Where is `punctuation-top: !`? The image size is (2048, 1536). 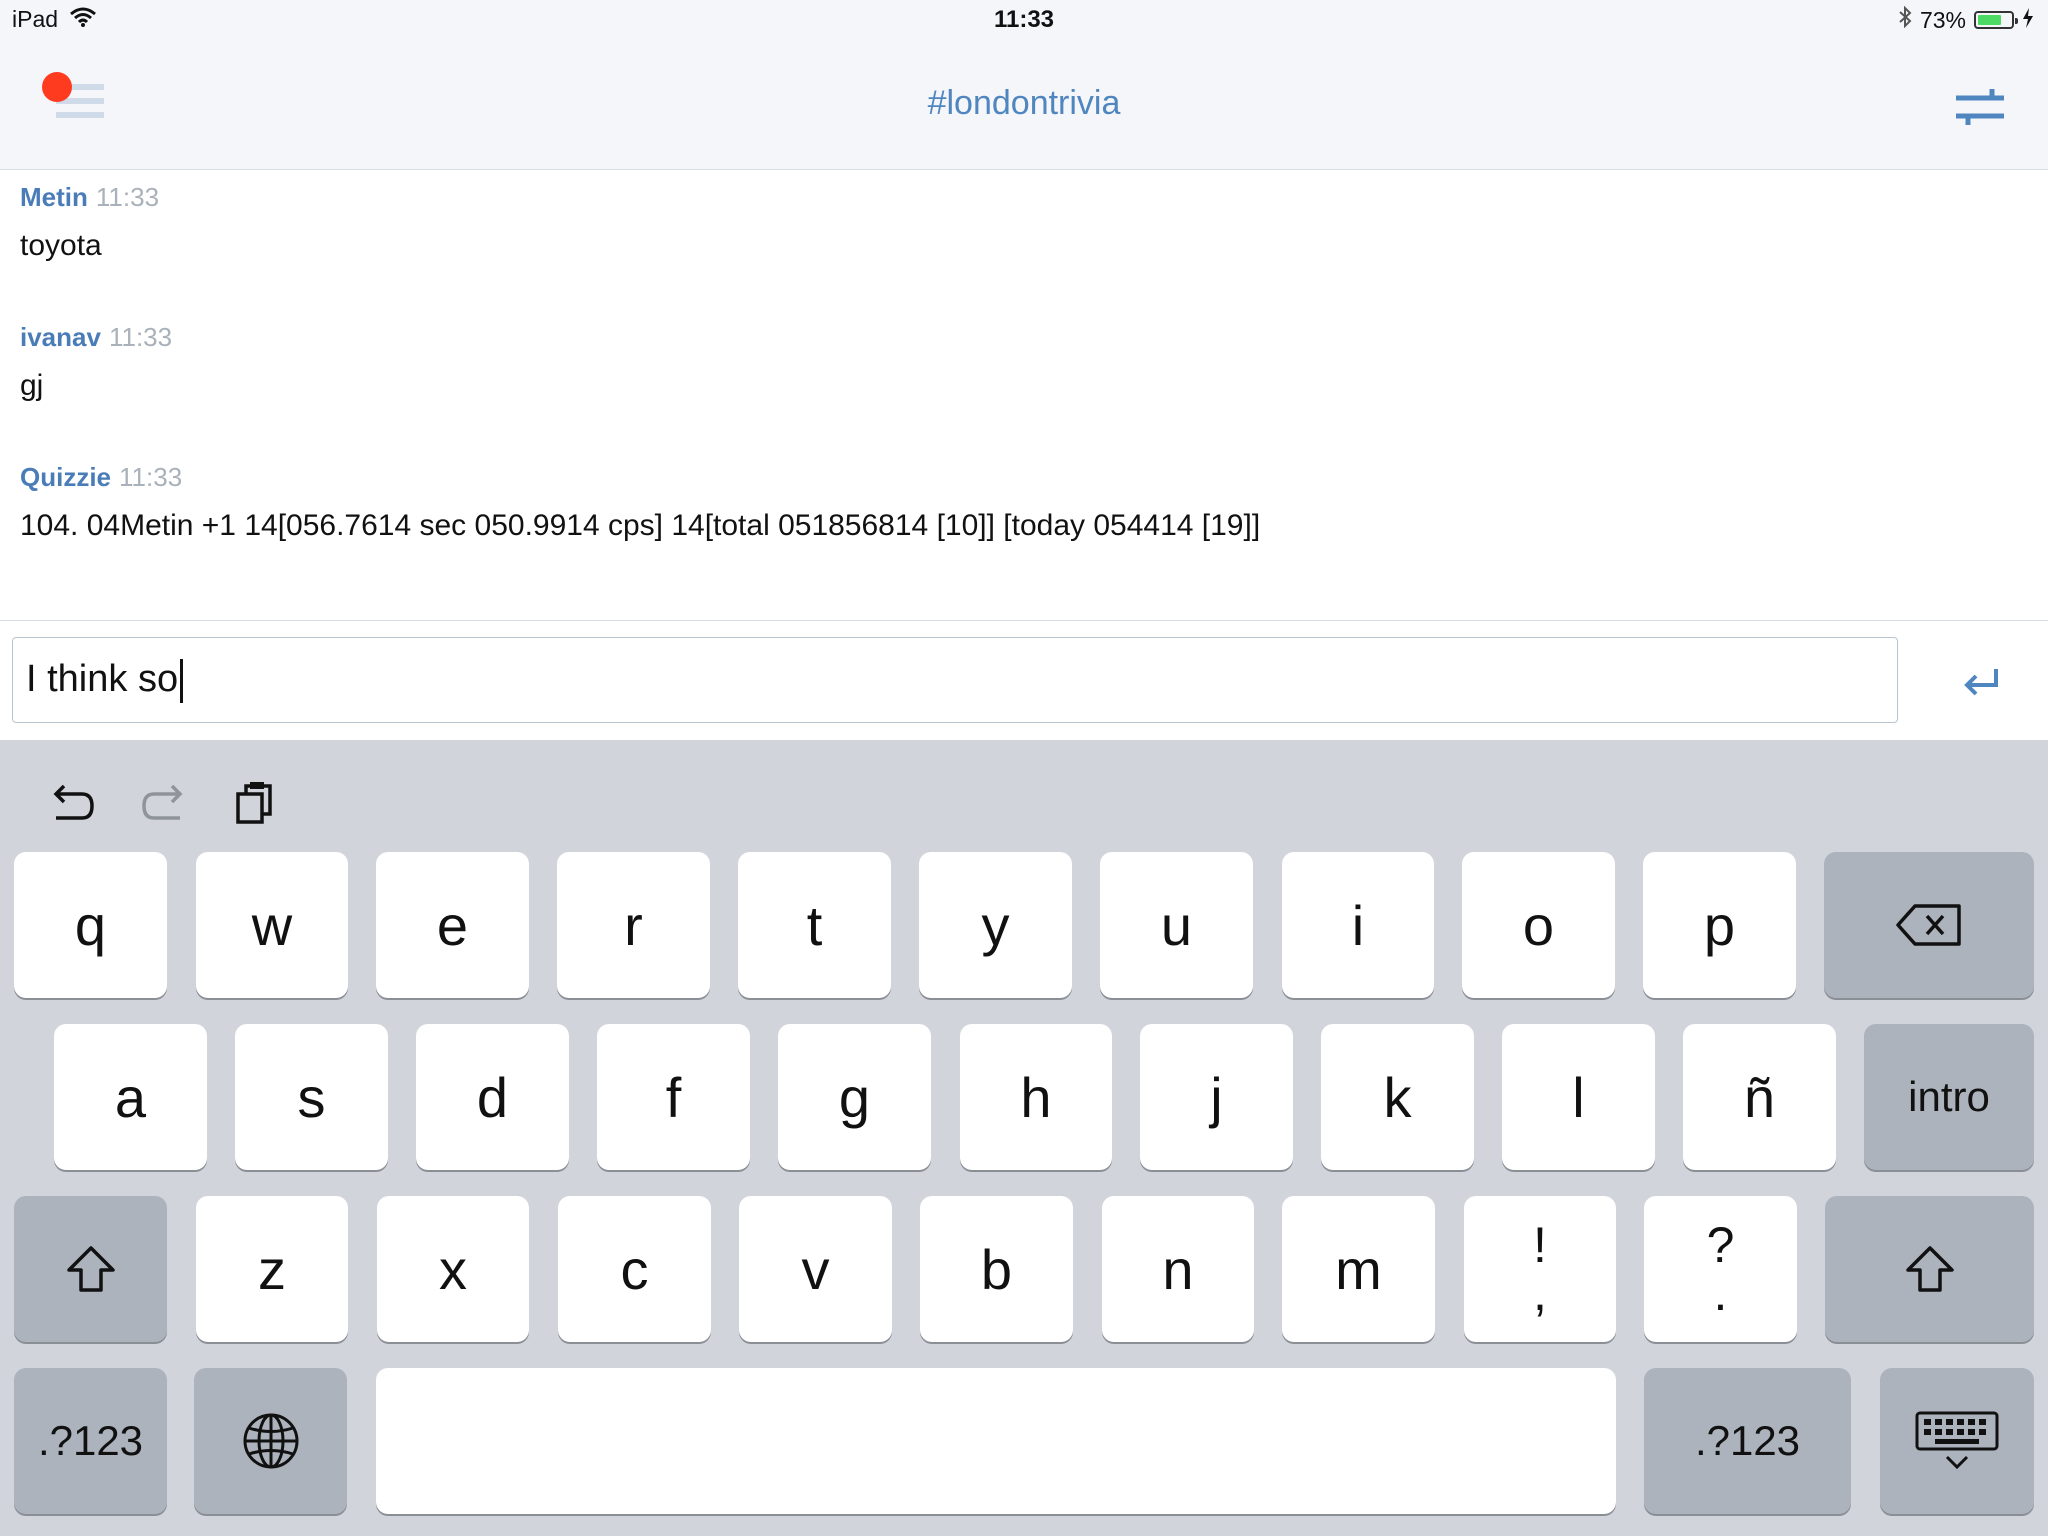 punctuation-top: ! is located at coordinates (1540, 1245).